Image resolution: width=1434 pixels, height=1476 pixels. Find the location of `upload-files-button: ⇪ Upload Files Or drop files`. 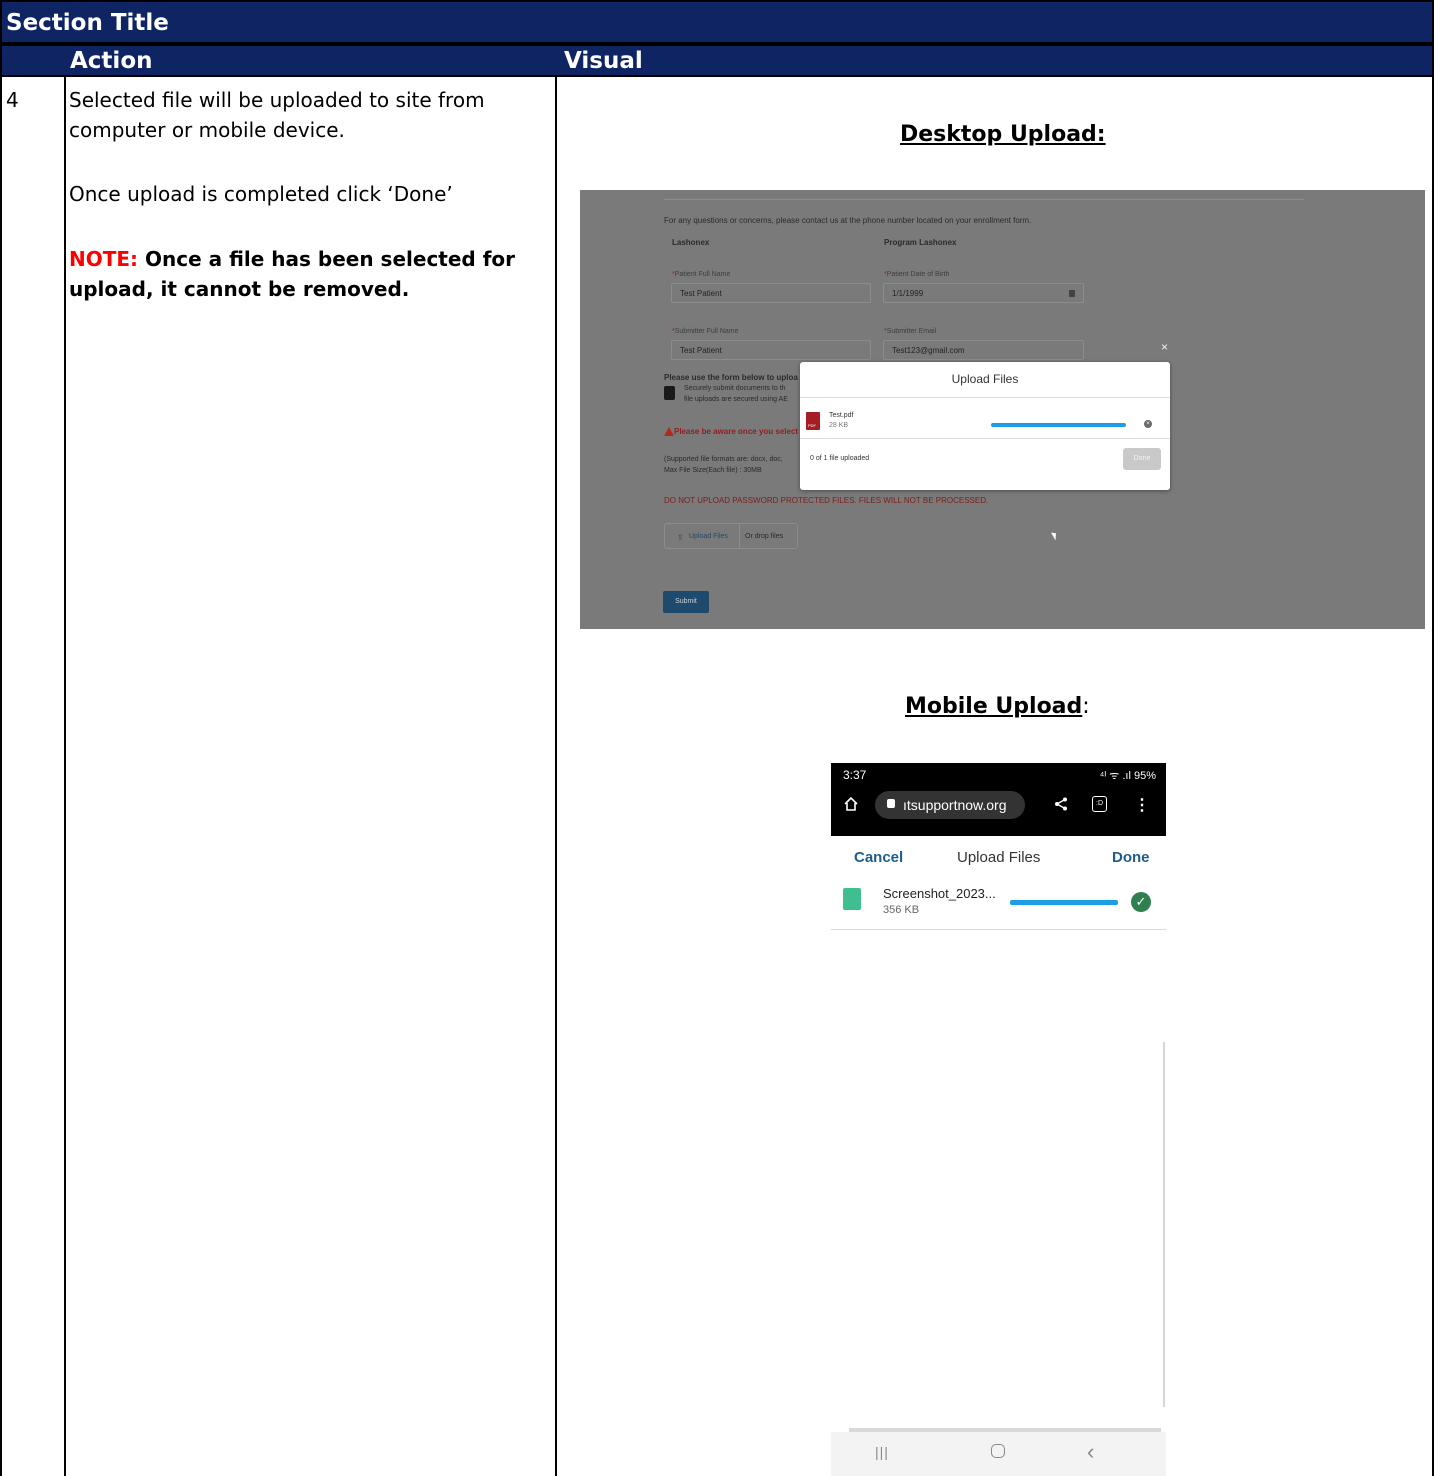

upload-files-button: ⇪ Upload Files Or drop files is located at coordinates (731, 536).